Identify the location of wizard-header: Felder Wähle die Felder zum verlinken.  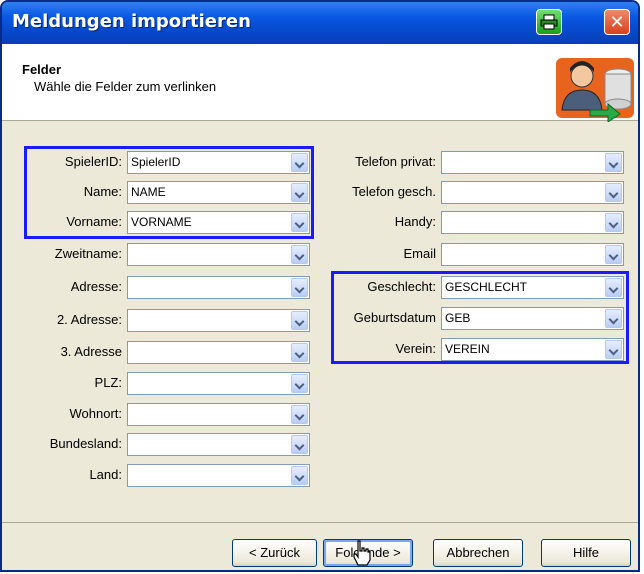
(320, 82).